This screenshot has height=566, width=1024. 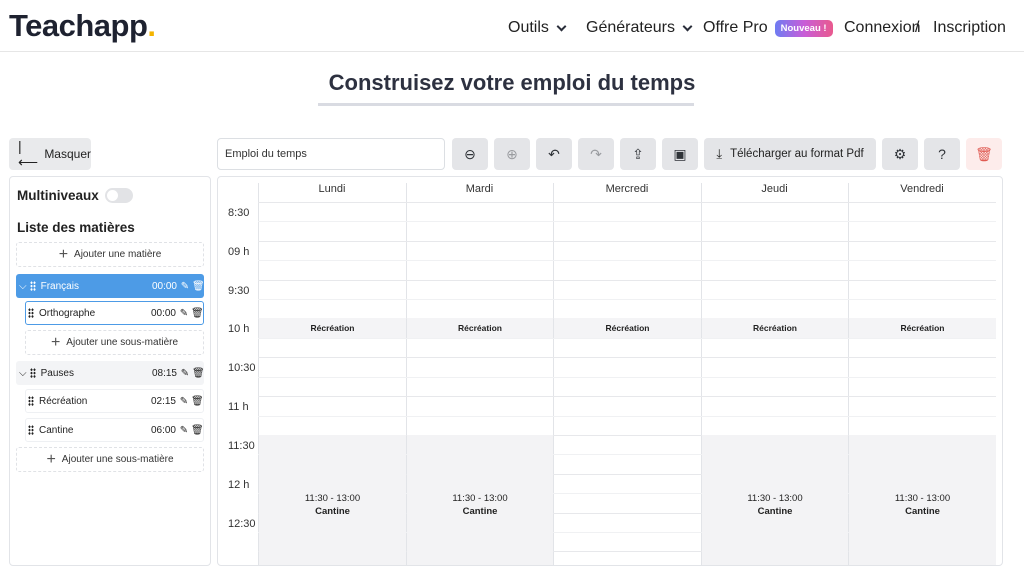 What do you see at coordinates (332, 328) in the screenshot?
I see `event-recreation-lundi: Récréation` at bounding box center [332, 328].